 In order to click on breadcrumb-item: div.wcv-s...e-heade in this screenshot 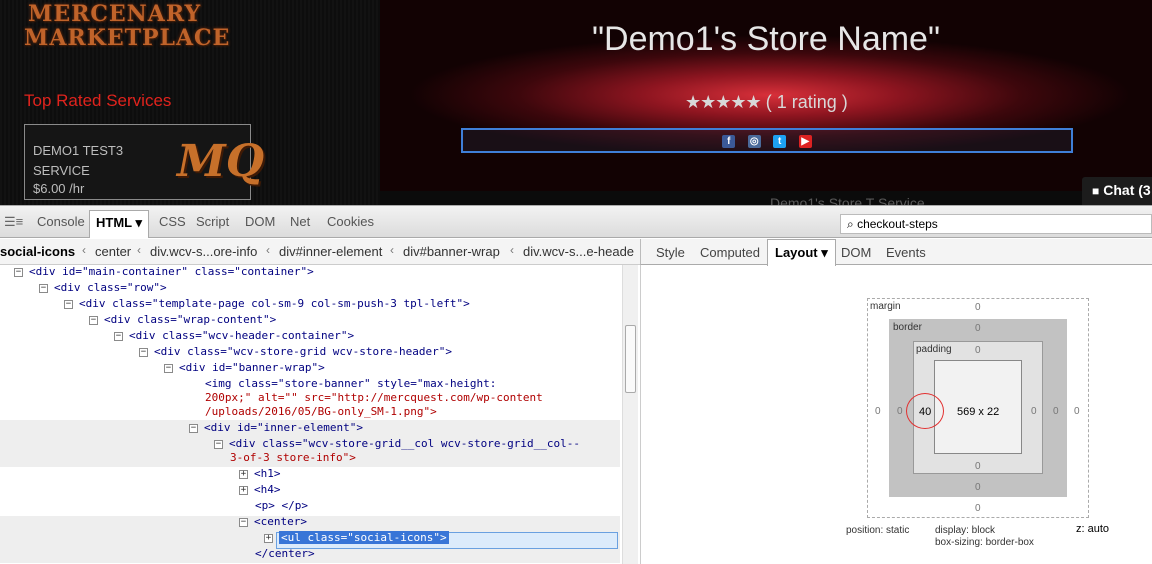, I will do `click(578, 251)`.